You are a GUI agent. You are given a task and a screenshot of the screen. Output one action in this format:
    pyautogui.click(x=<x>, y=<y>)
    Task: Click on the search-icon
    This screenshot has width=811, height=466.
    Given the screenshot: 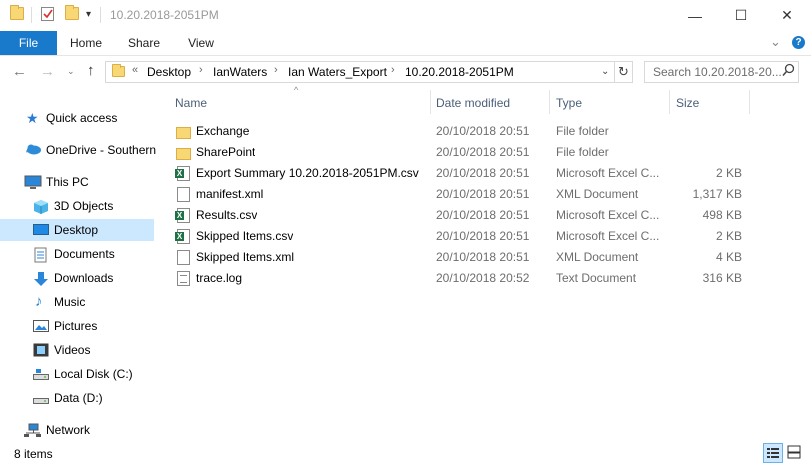 What is the action you would take?
    pyautogui.click(x=788, y=71)
    